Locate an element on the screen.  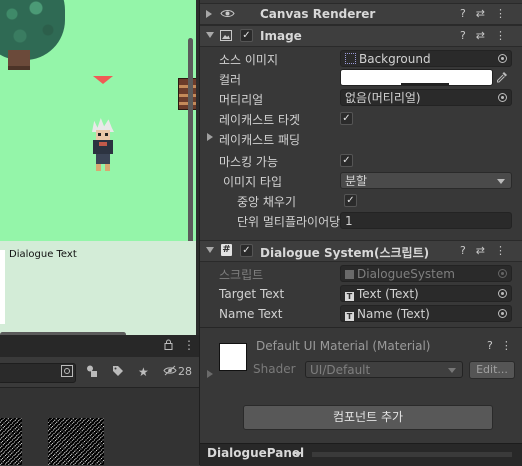
target-text-label: Target Text is located at coordinates (252, 294).